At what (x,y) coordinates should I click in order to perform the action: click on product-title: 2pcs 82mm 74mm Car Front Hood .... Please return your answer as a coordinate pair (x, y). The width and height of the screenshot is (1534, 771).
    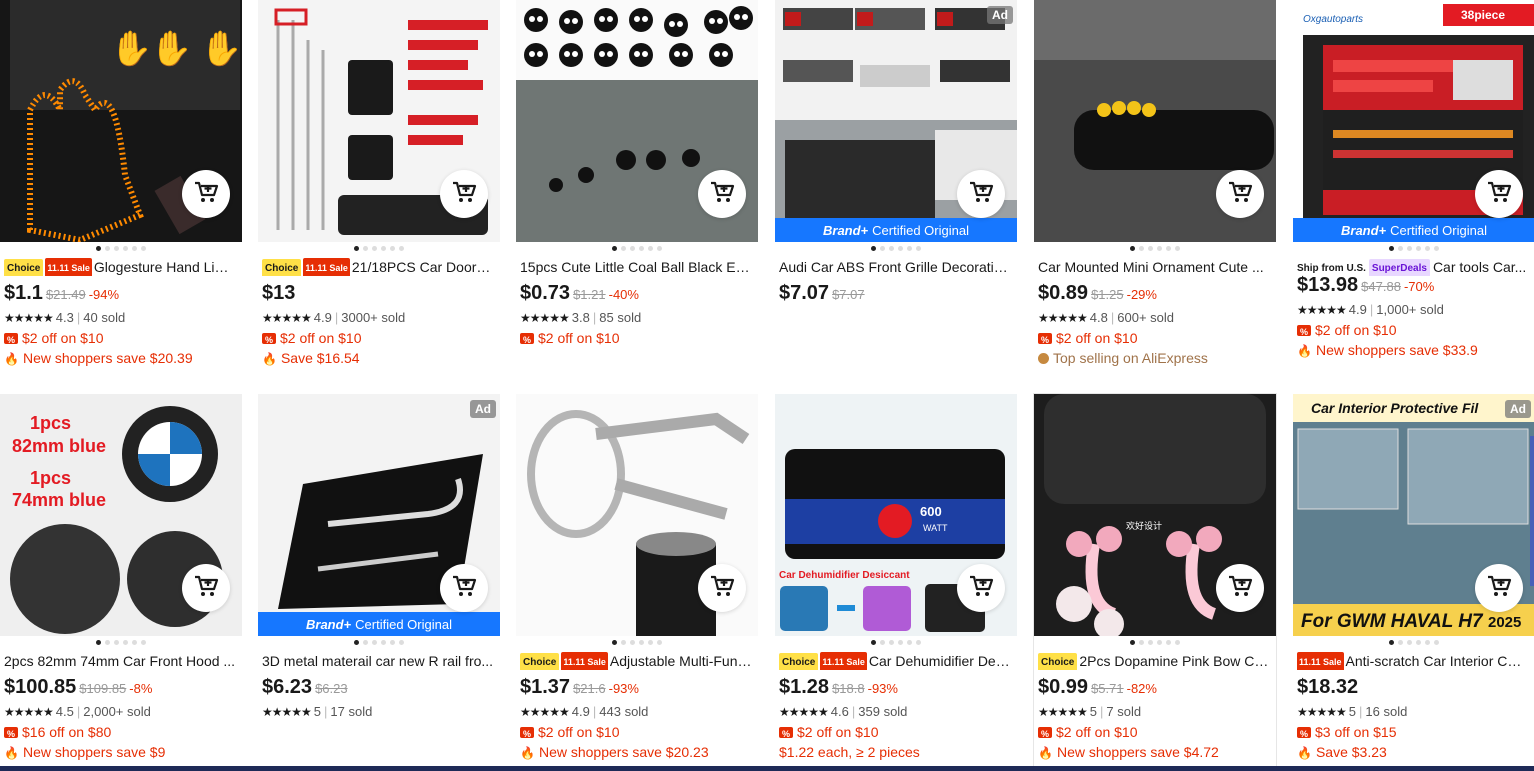
    Looking at the image, I should click on (120, 661).